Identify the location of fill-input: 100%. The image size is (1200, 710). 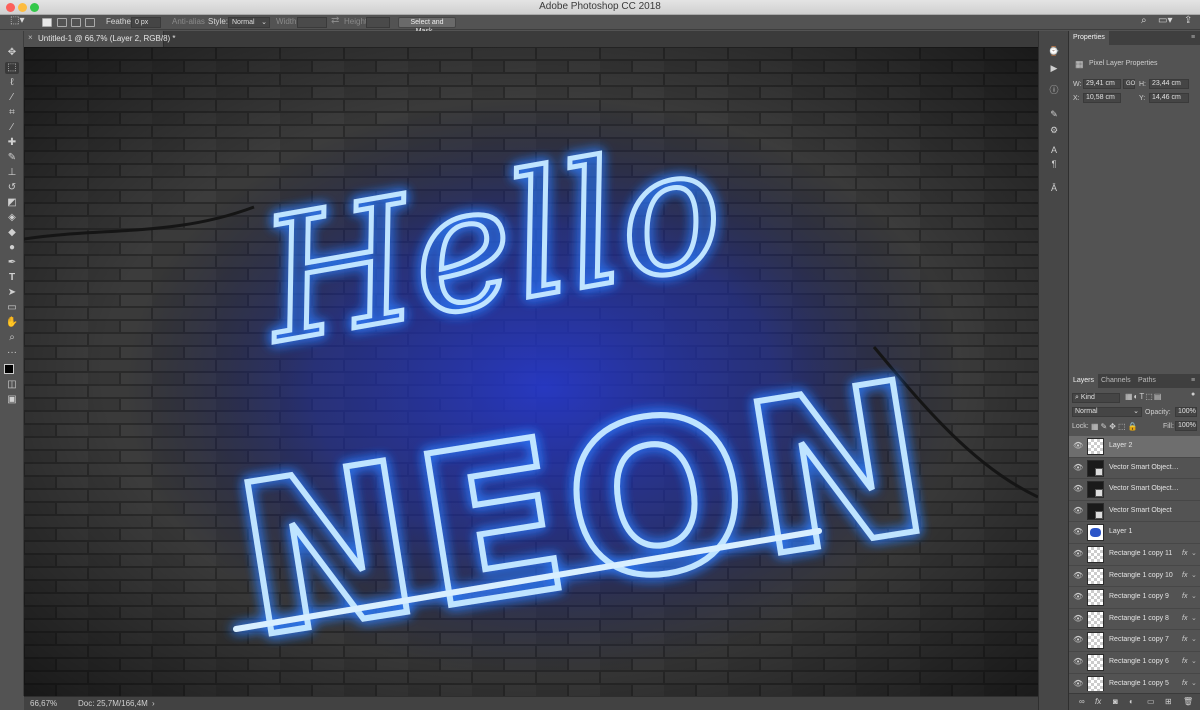
(1186, 426).